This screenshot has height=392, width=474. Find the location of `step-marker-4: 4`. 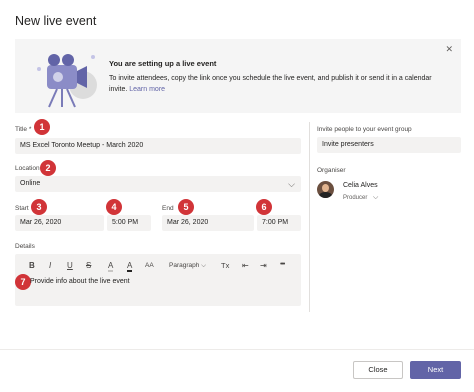

step-marker-4: 4 is located at coordinates (114, 207).